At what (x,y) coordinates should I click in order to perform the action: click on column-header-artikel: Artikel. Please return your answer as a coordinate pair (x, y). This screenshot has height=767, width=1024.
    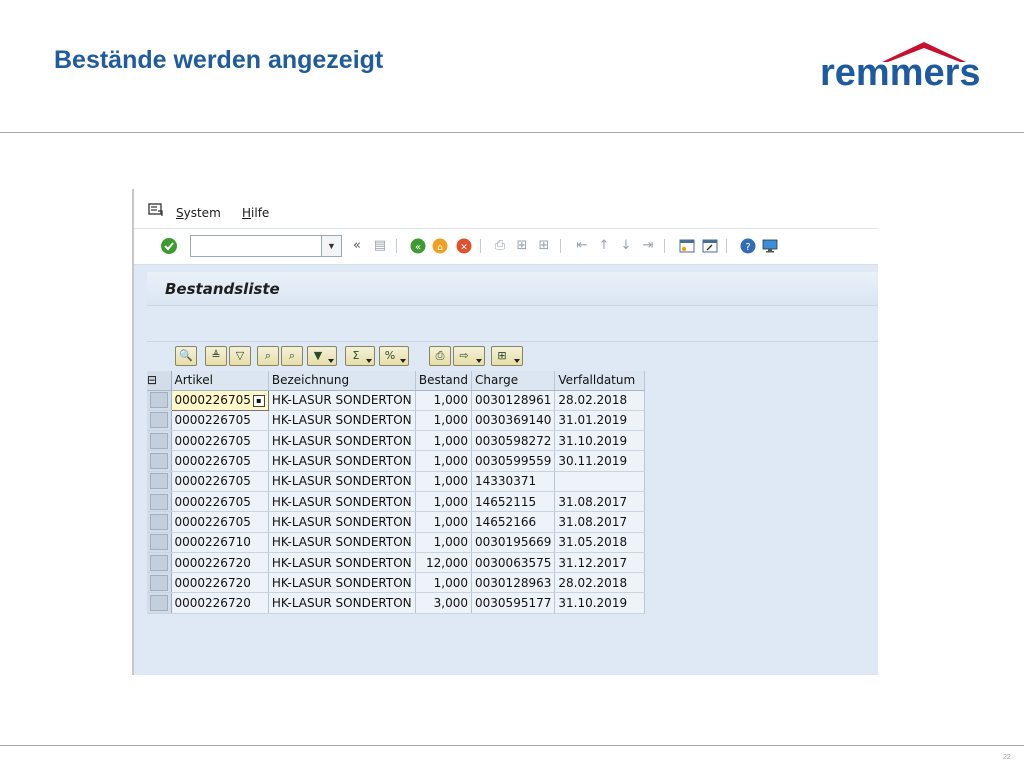
    Looking at the image, I should click on (220, 381).